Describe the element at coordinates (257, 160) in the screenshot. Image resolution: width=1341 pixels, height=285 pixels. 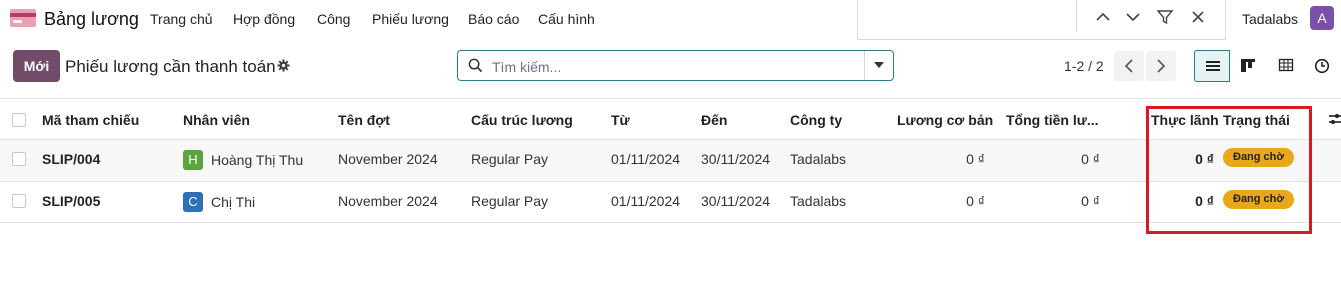
I see `row-employee: Hoàng Thị Thu` at that location.